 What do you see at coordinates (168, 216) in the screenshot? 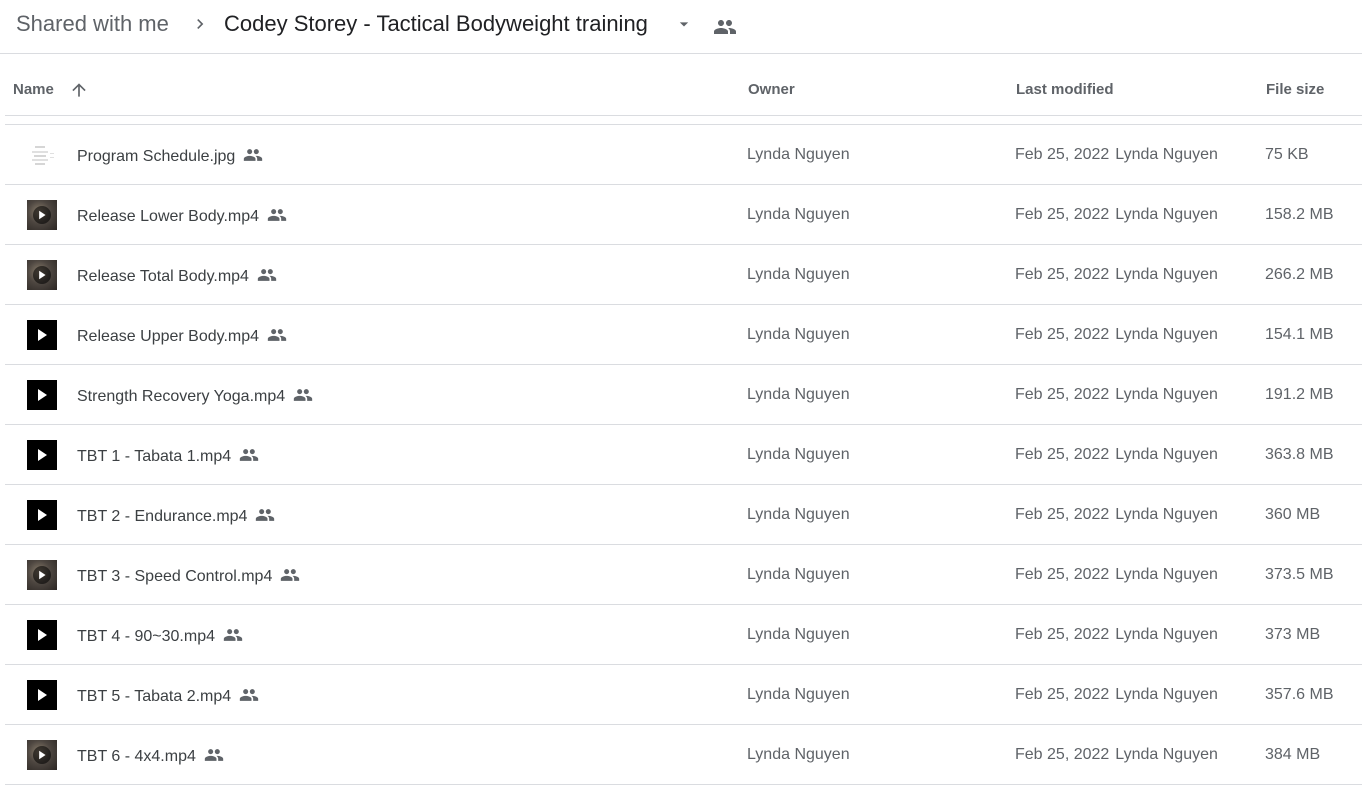
I see `file-name-text: Release Lower Body.mp4` at bounding box center [168, 216].